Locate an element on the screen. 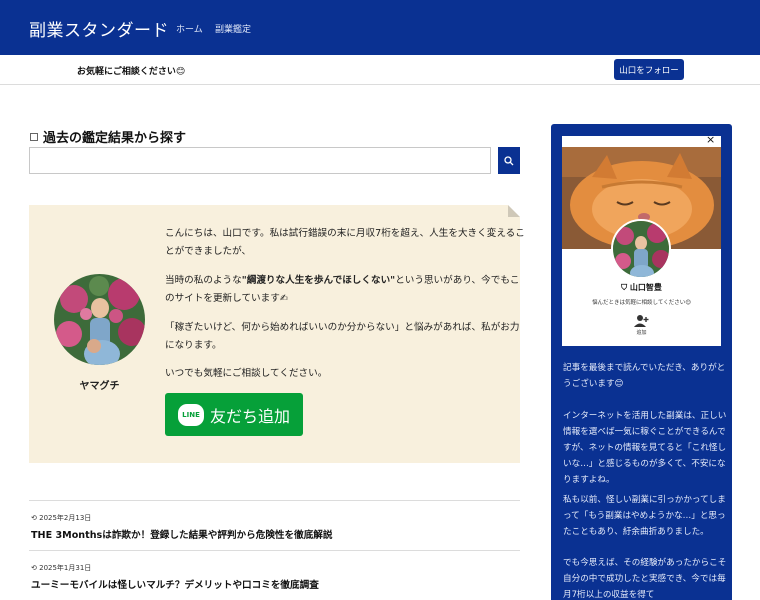 Image resolution: width=760 pixels, height=600 pixels. follow-button: 山口をフォロー is located at coordinates (649, 69).